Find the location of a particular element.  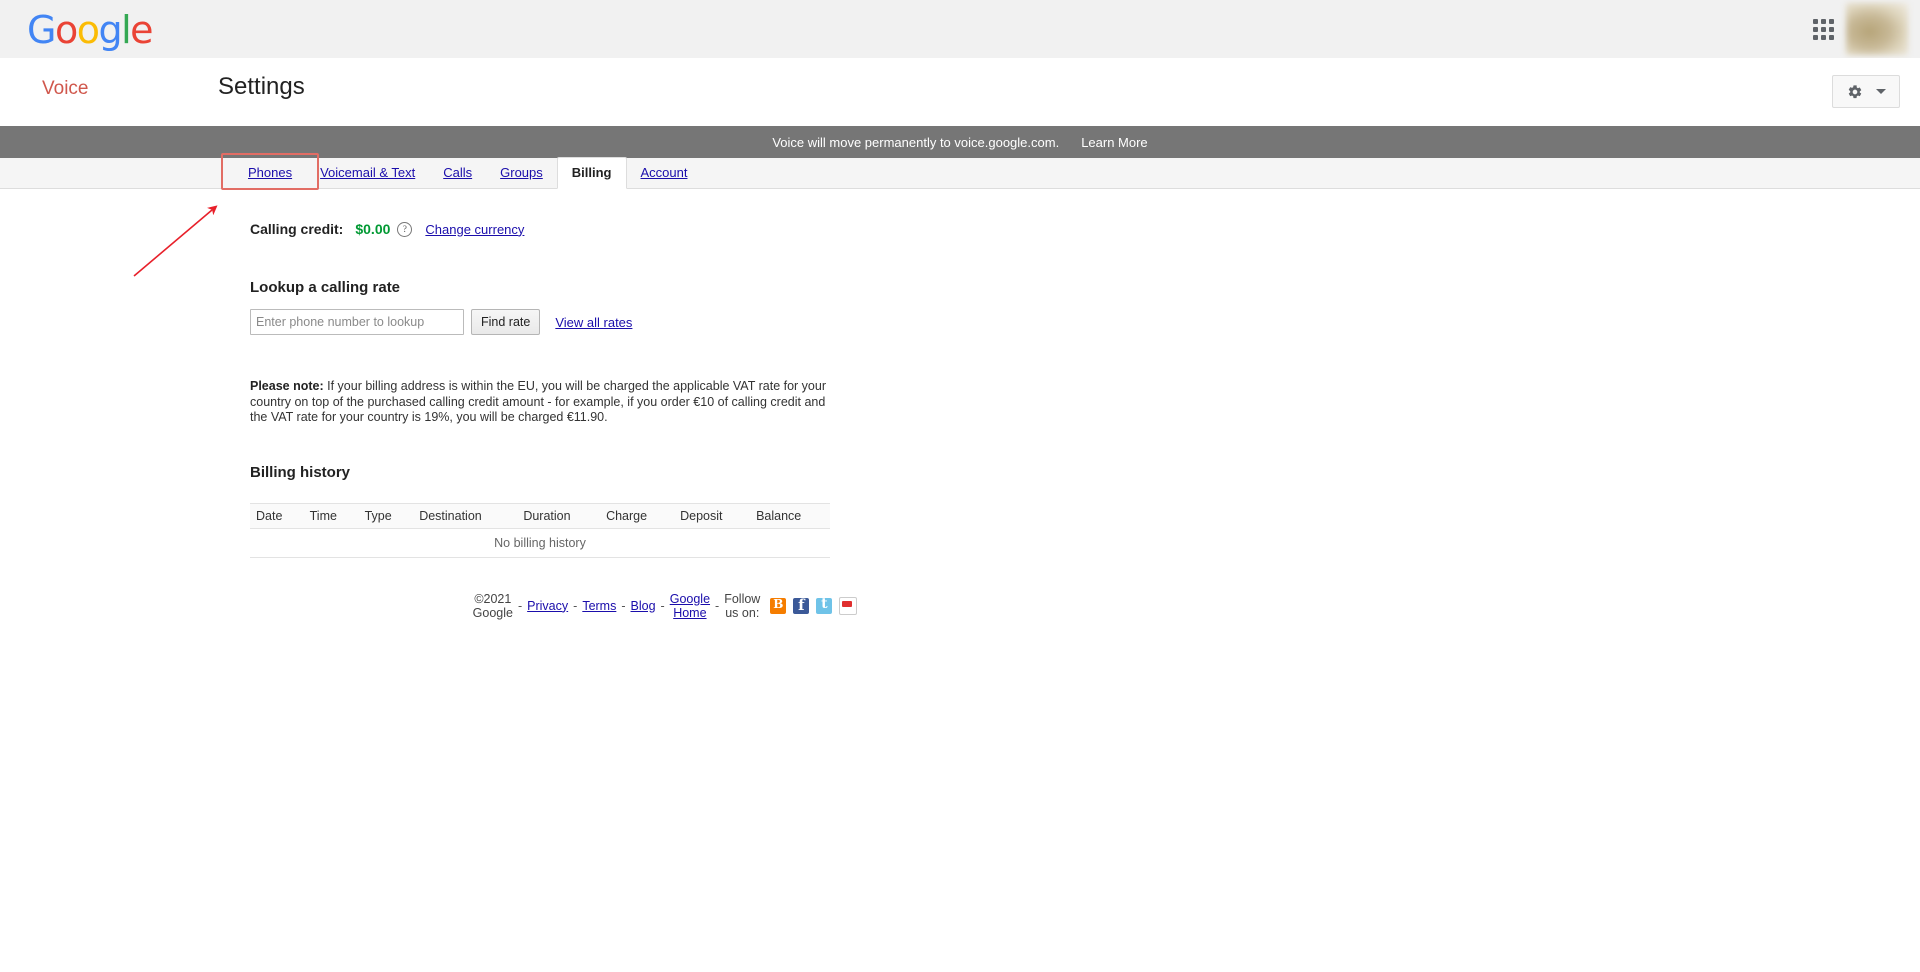

view-all-rates-link: View all rates is located at coordinates (593, 322).